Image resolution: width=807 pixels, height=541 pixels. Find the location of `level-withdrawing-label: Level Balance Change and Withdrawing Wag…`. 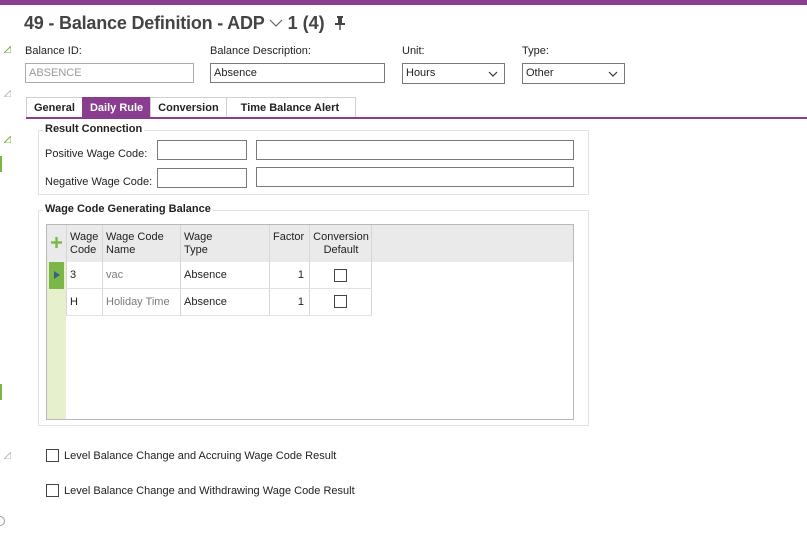

level-withdrawing-label: Level Balance Change and Withdrawing Wag… is located at coordinates (209, 490).